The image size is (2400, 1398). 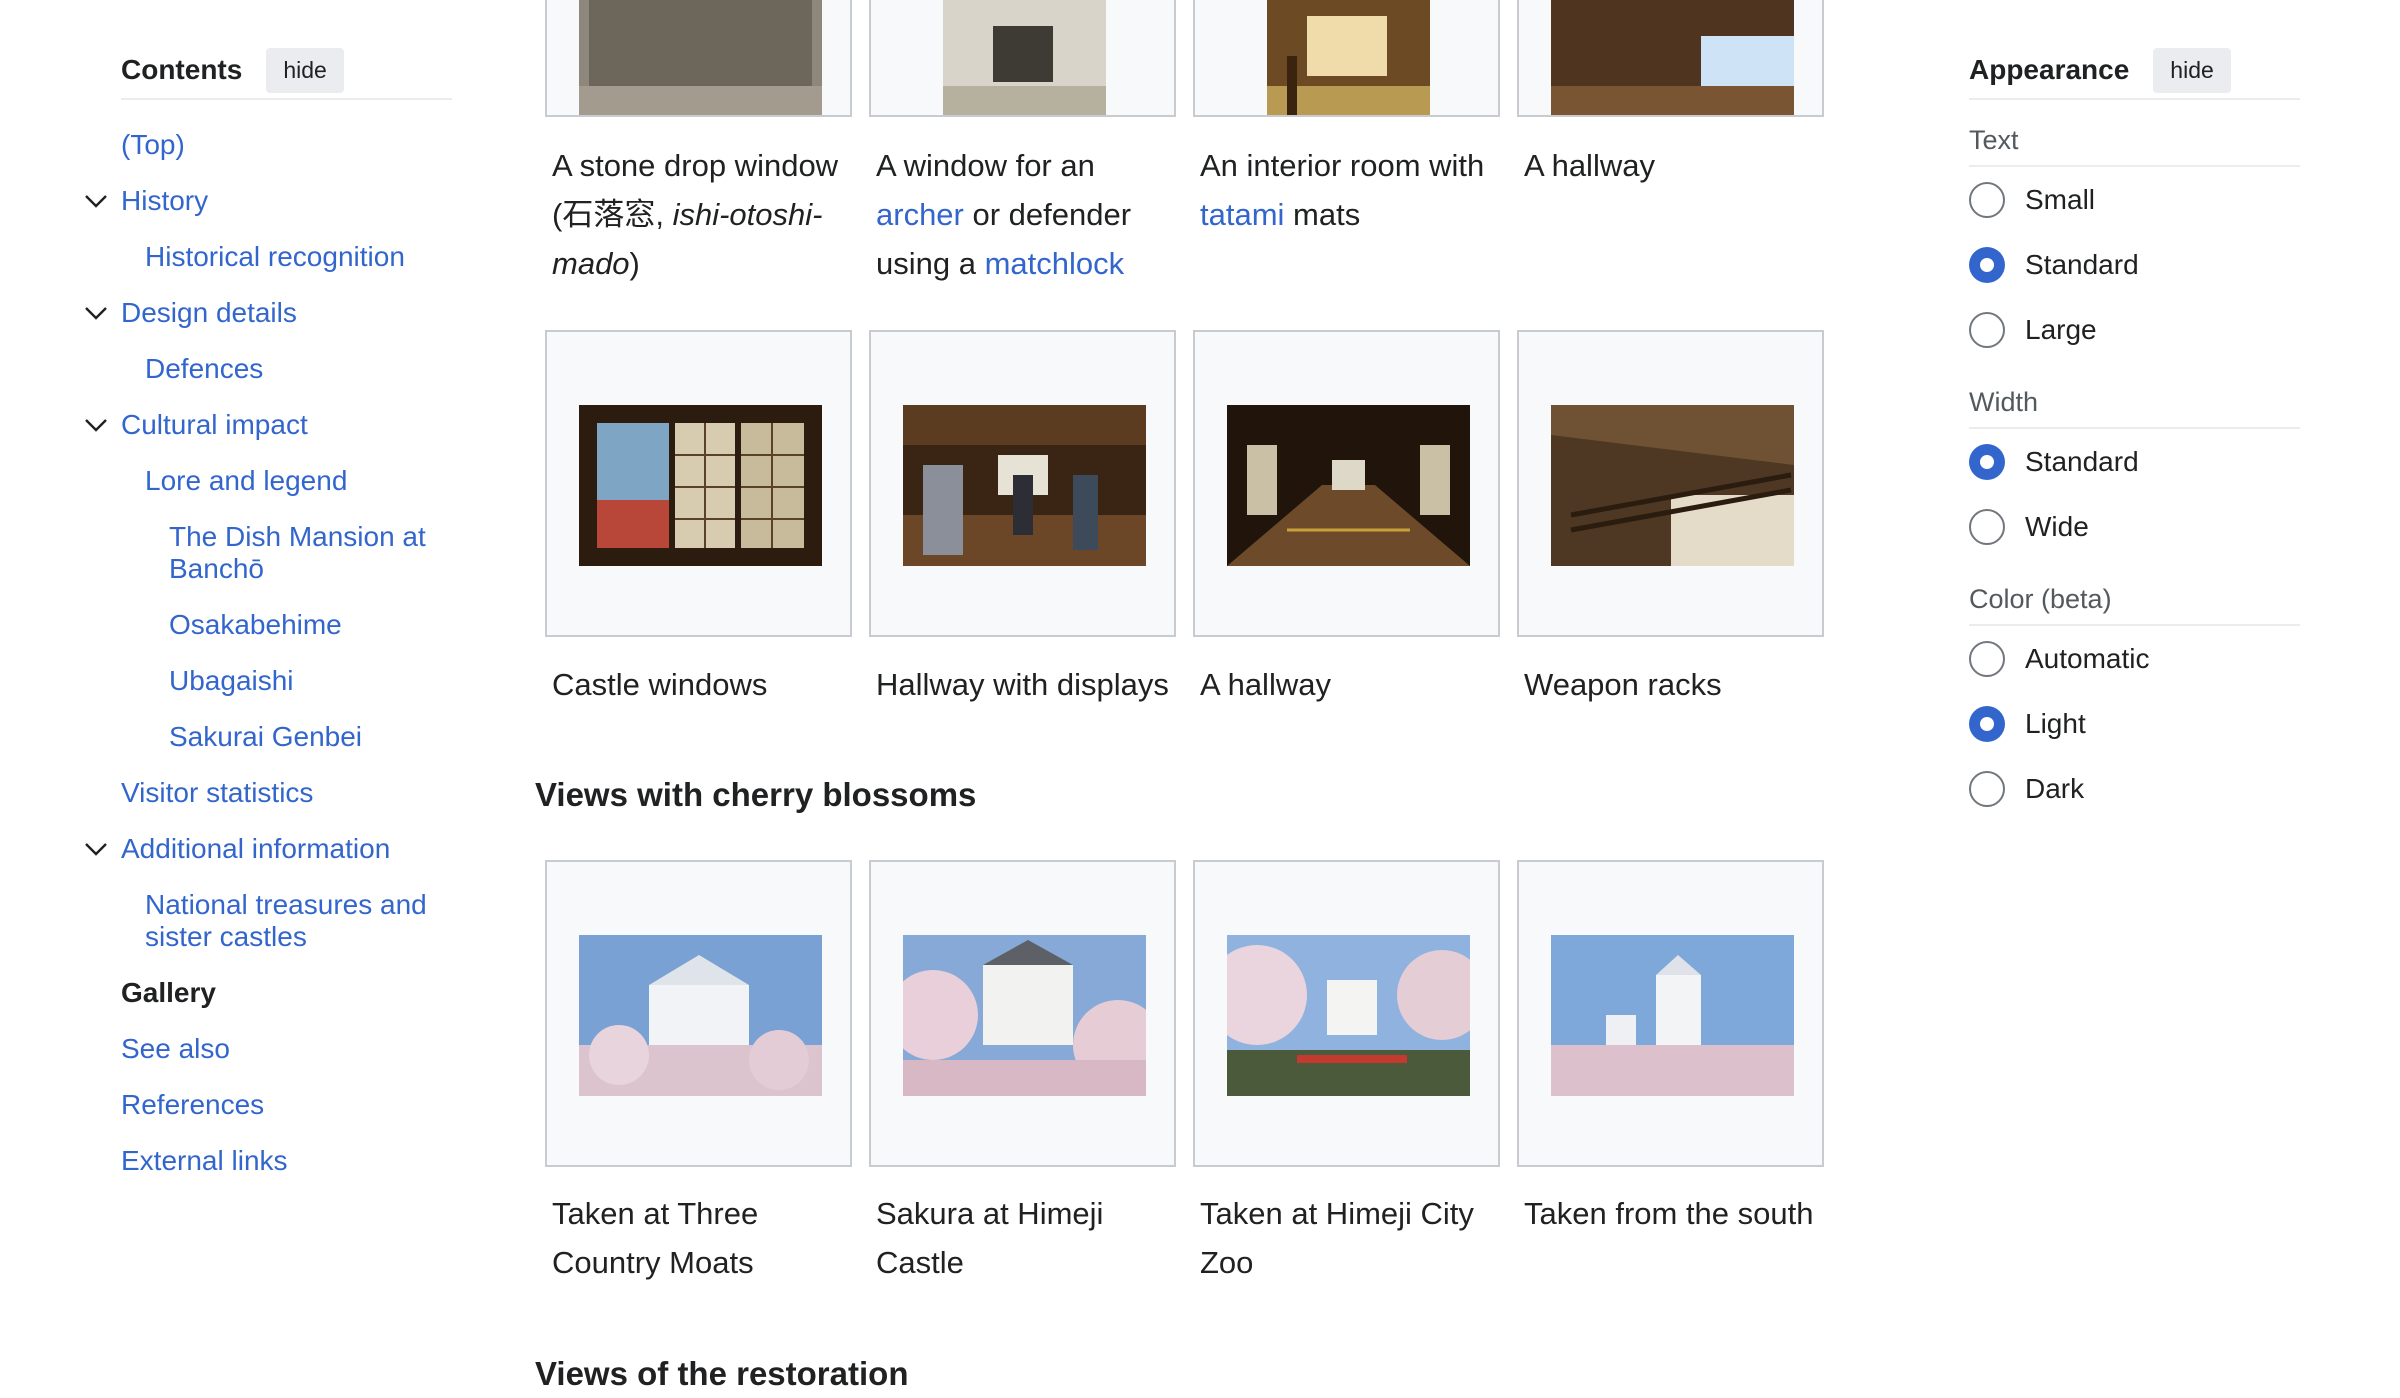 What do you see at coordinates (1342, 190) in the screenshot?
I see `gallery-caption: An interior room with tatami mats` at bounding box center [1342, 190].